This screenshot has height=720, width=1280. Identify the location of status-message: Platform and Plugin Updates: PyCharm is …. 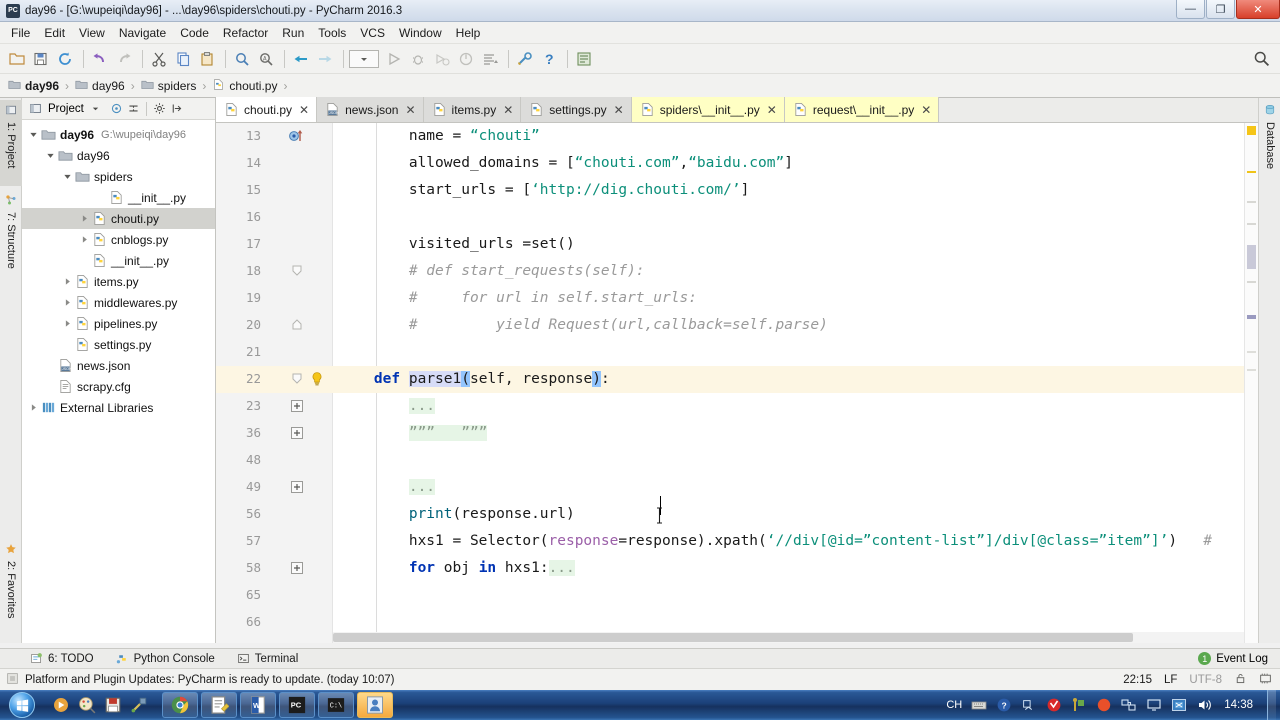
(209, 680).